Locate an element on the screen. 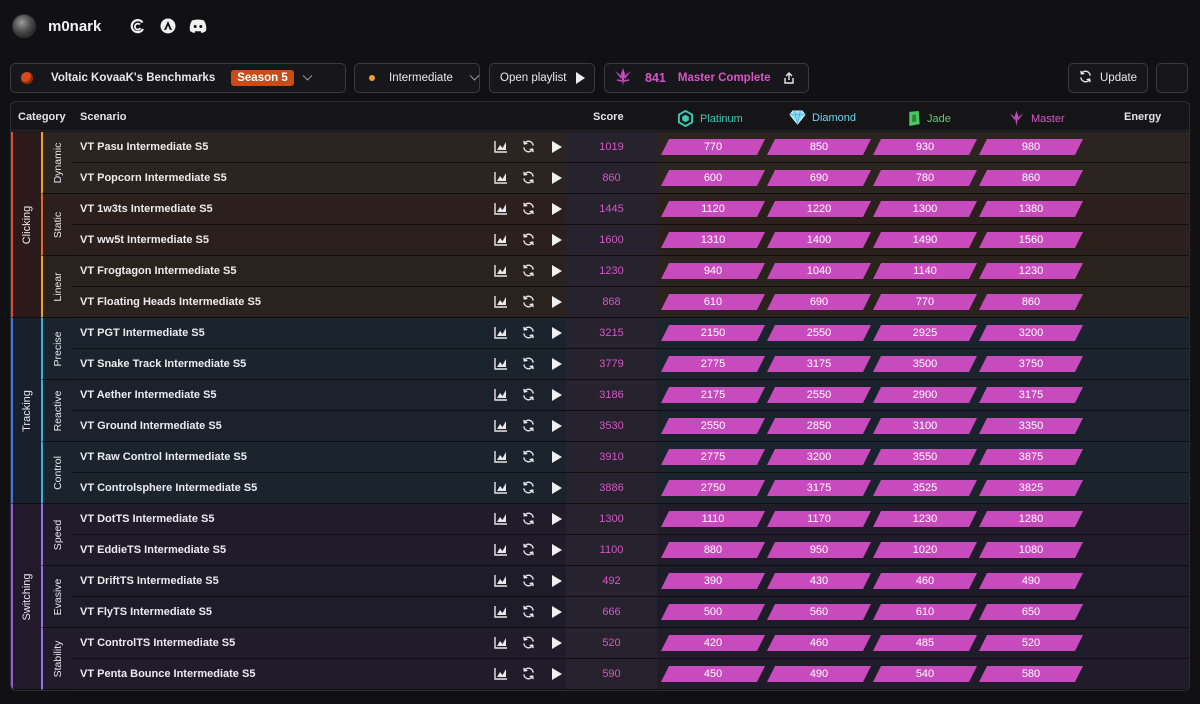 The width and height of the screenshot is (1200, 704). scenario-name: VT DotTS Intermediate S5 is located at coordinates (147, 519).